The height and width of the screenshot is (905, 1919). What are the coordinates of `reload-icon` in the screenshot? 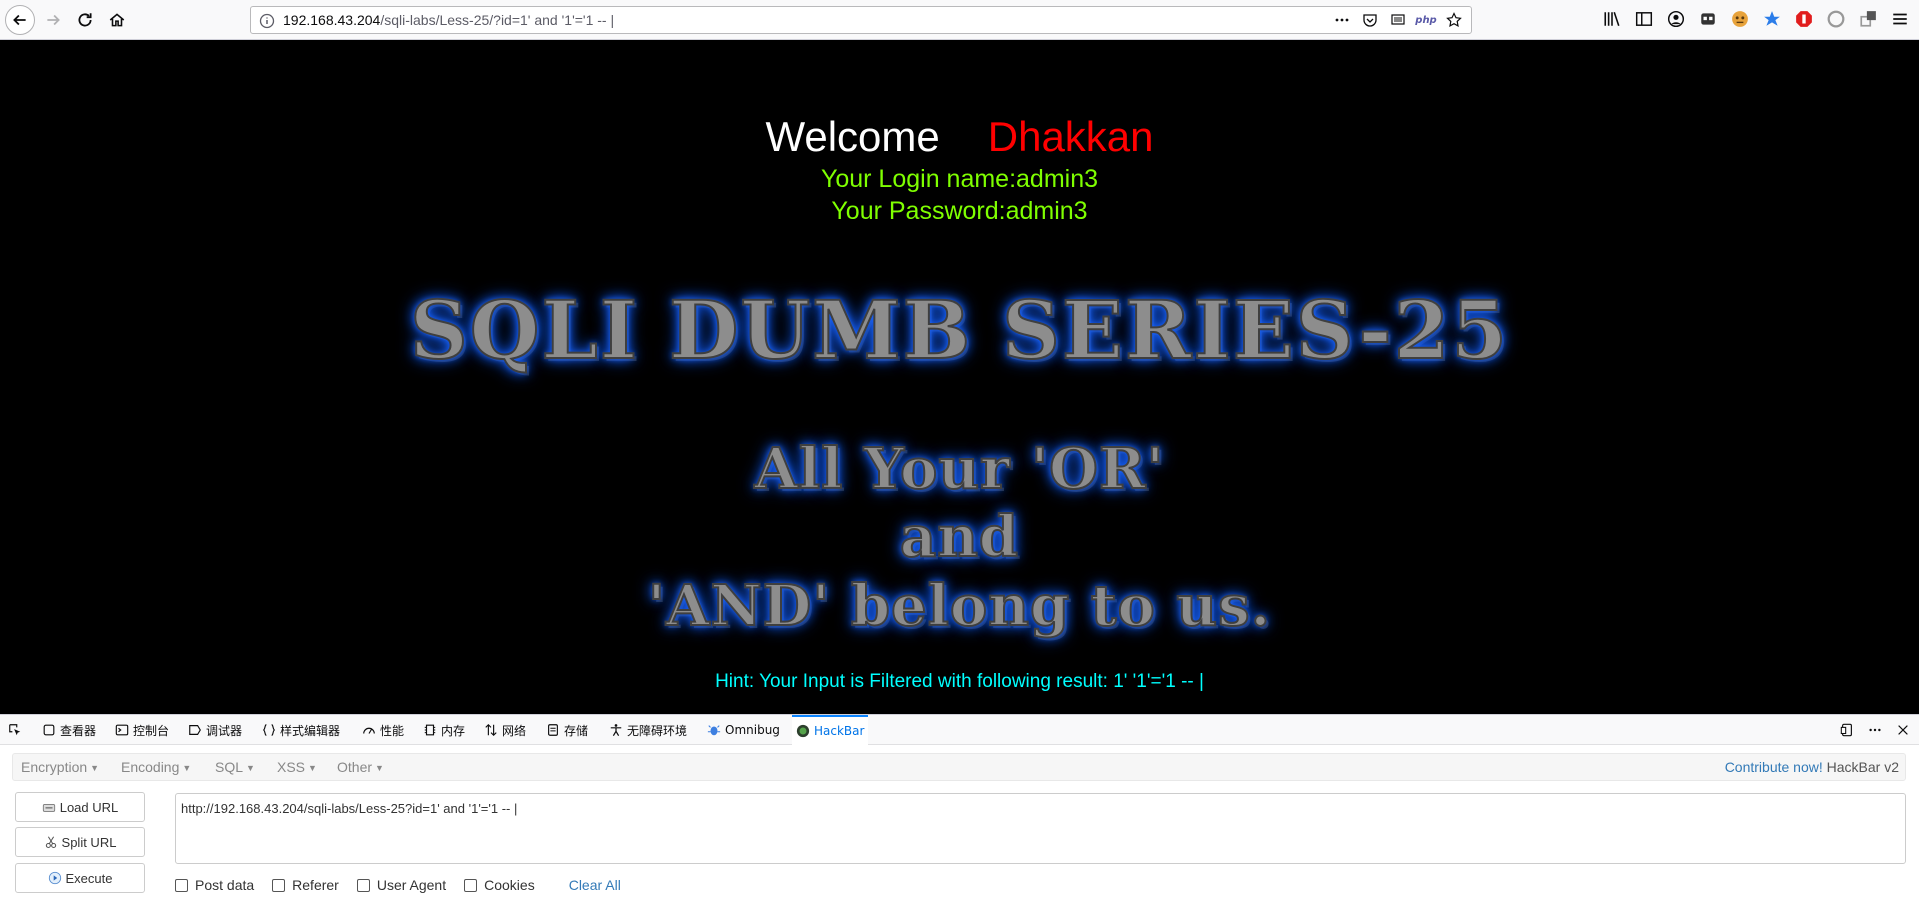 It's located at (85, 20).